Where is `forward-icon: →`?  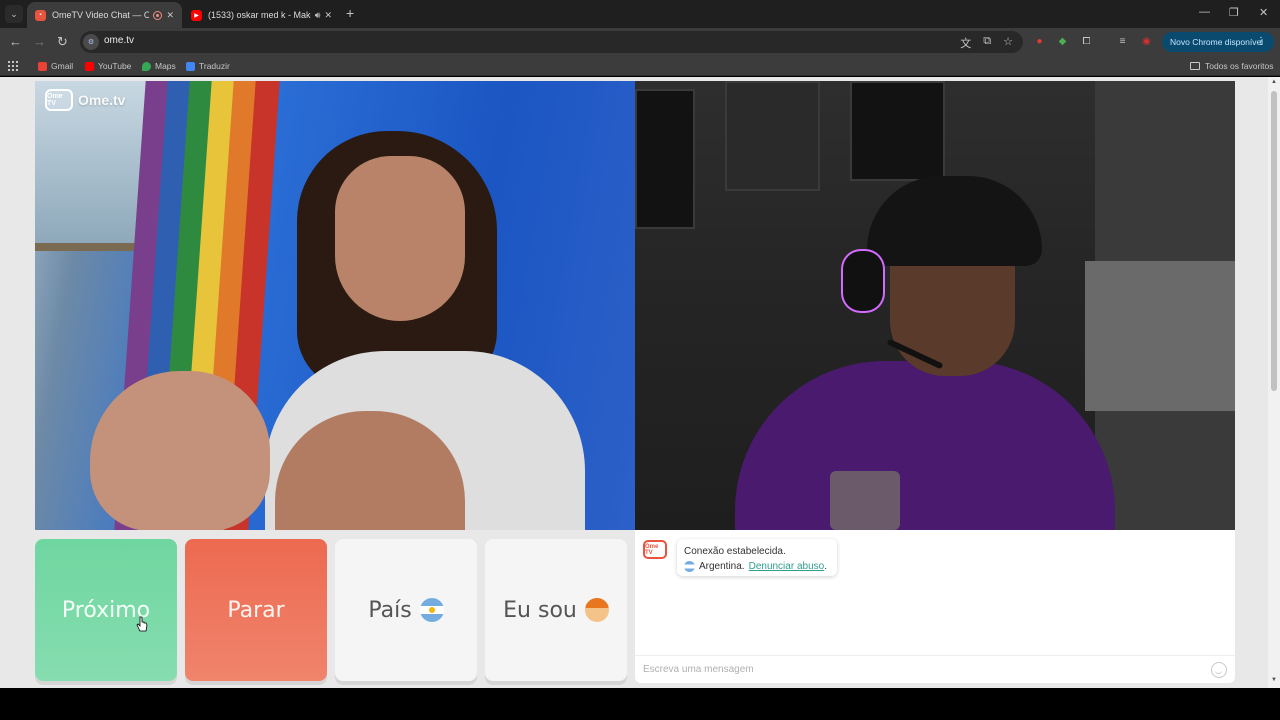
forward-icon: → is located at coordinates (39, 42).